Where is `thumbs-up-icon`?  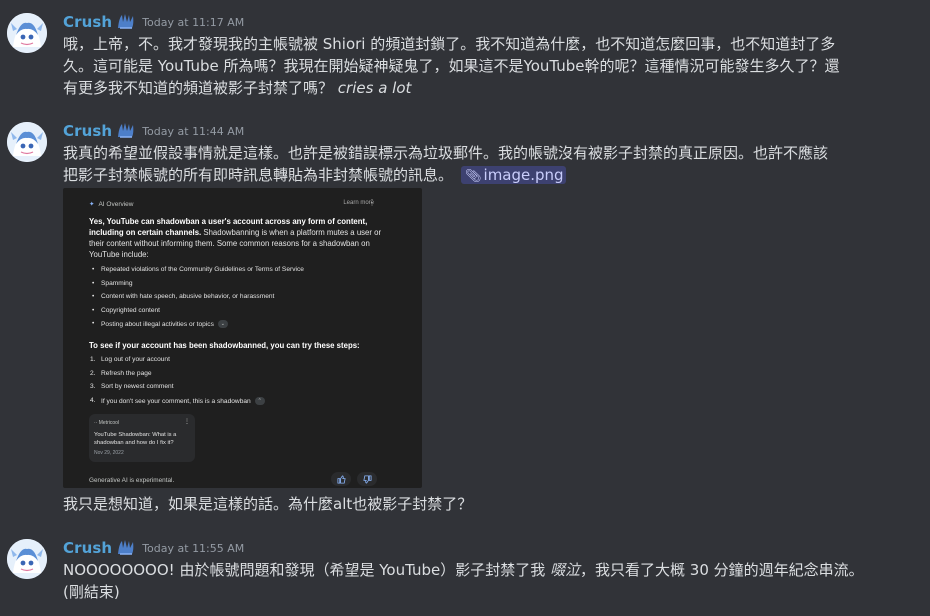 thumbs-up-icon is located at coordinates (341, 479).